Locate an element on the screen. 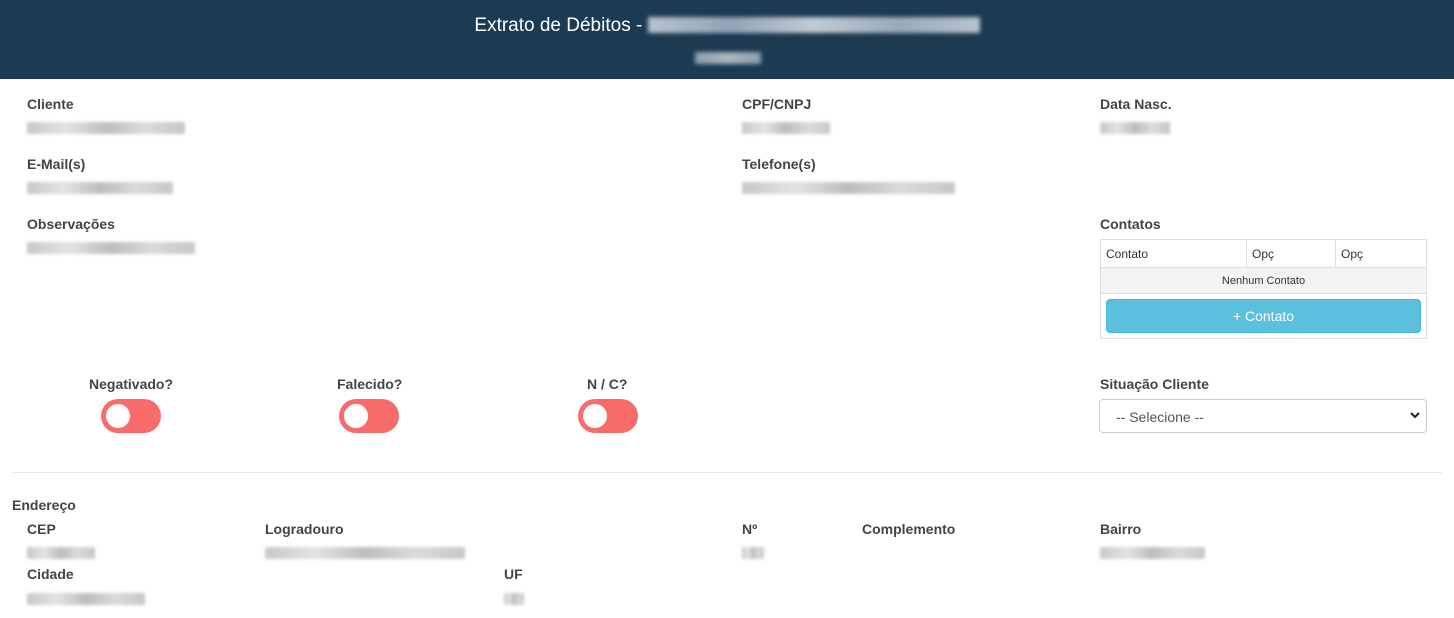  redacted-subtitle is located at coordinates (728, 58).